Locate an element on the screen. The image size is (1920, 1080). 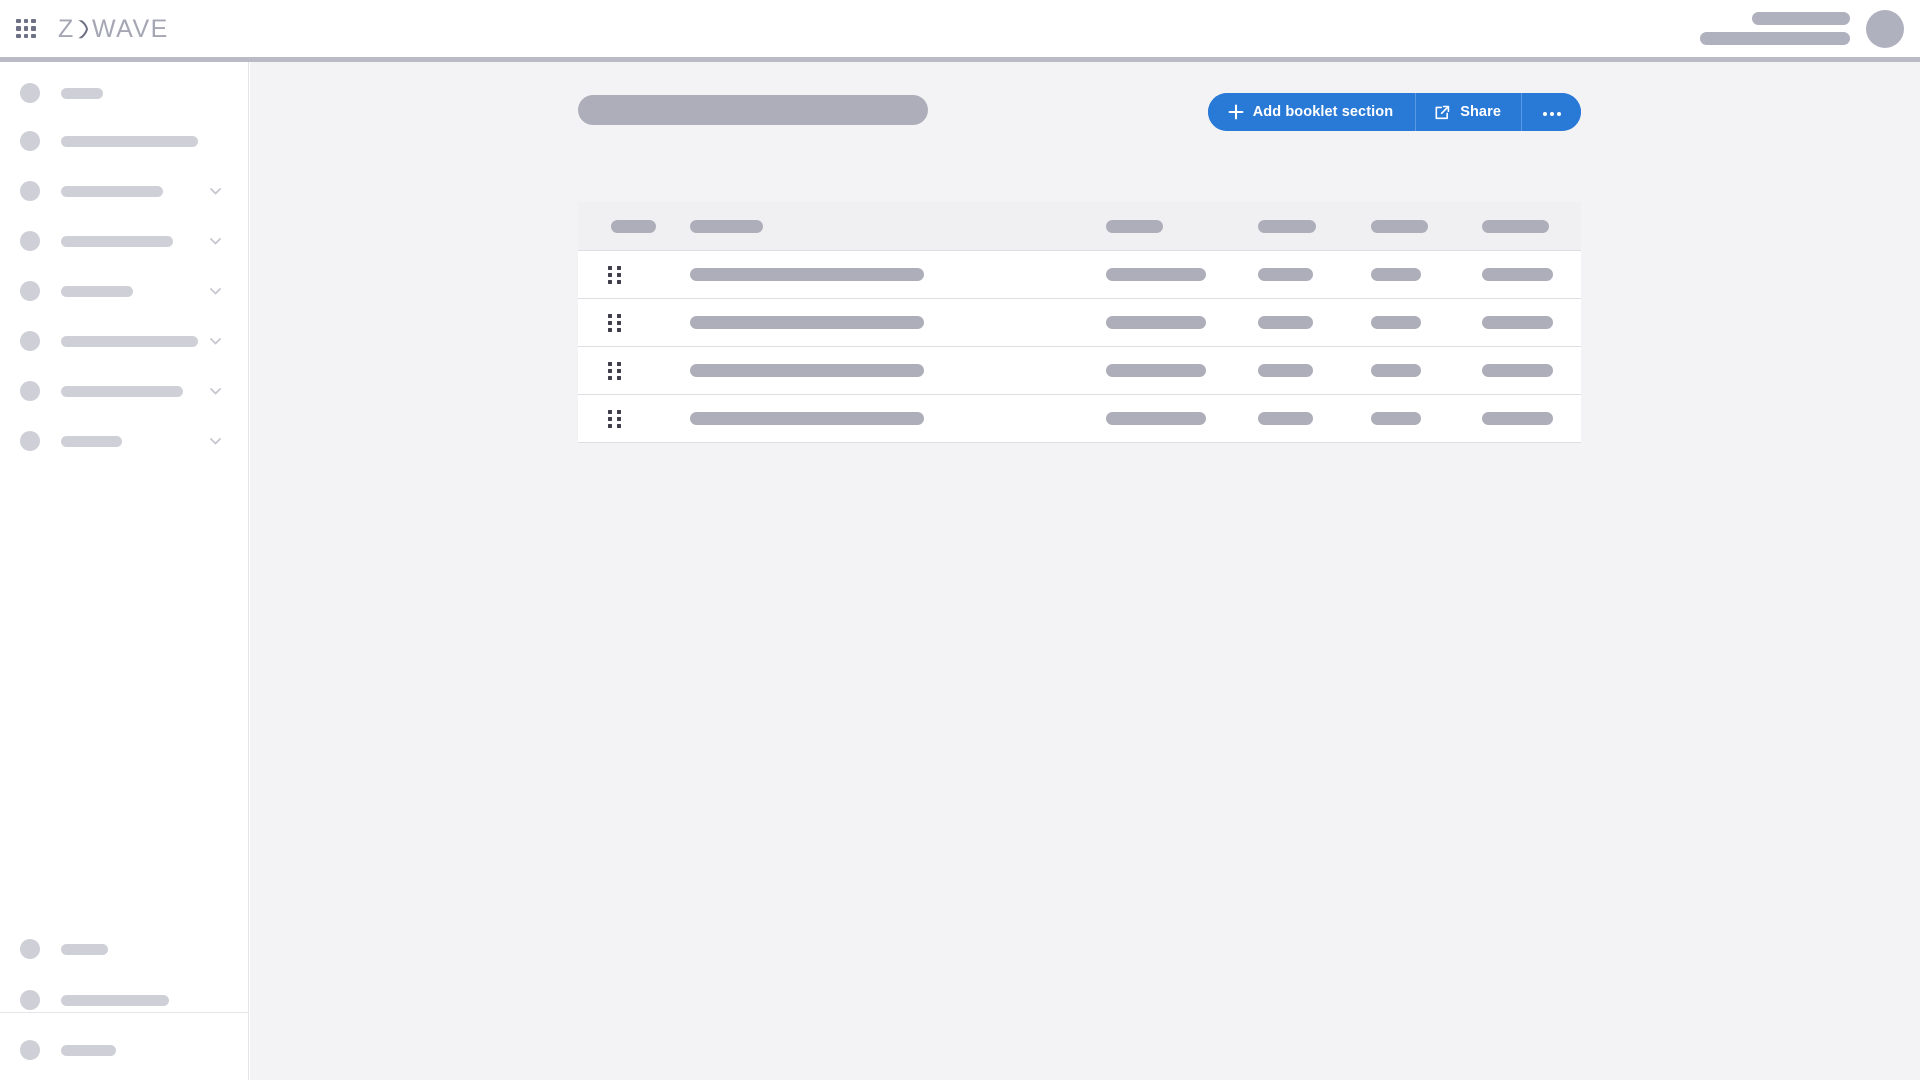
booklet-sections-table is located at coordinates (1079, 322).